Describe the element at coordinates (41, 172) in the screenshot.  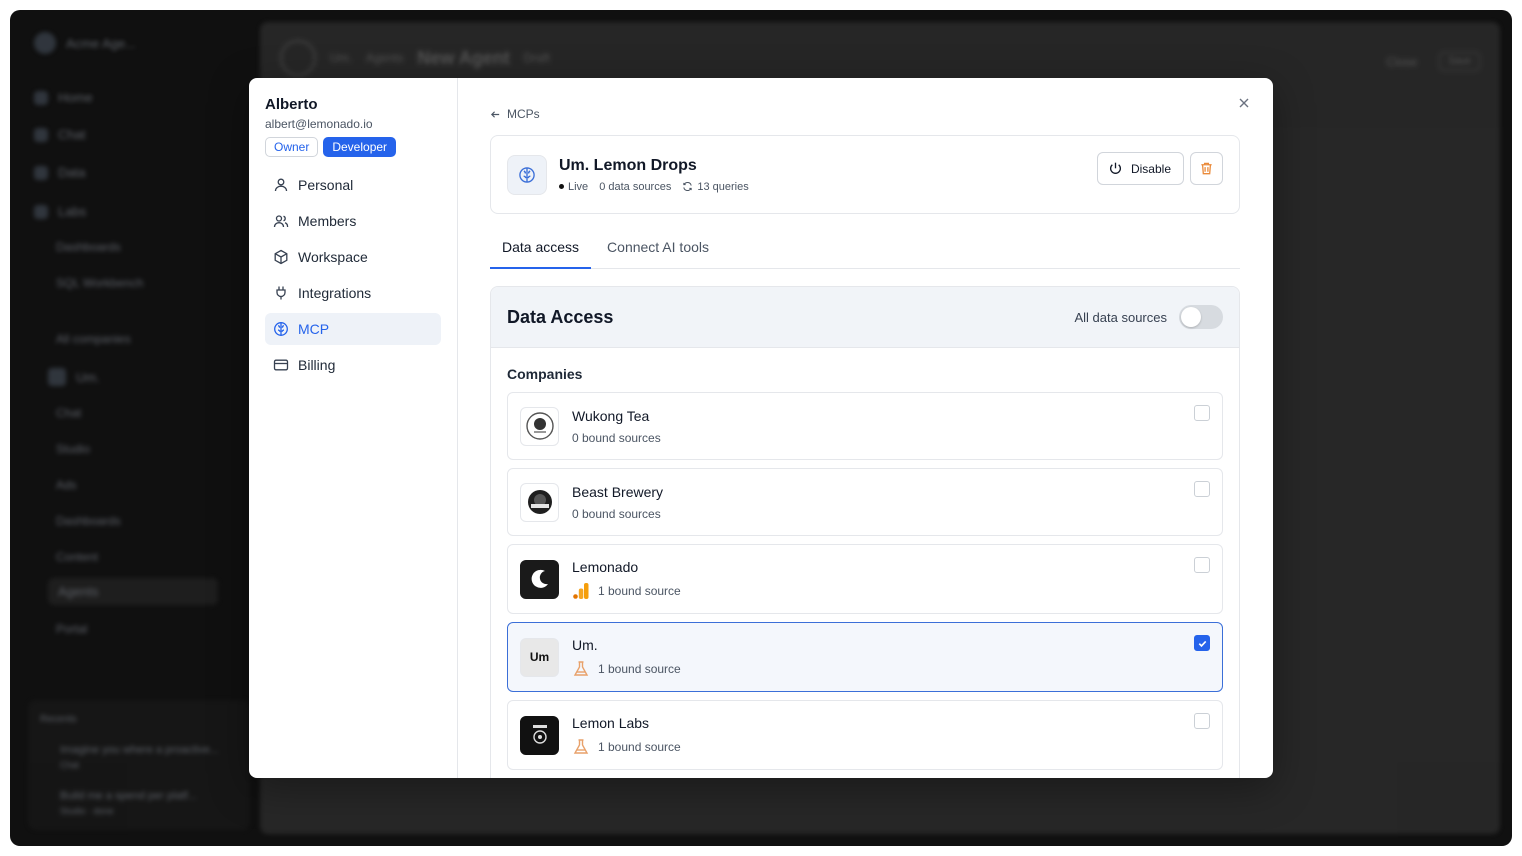
I see `data-icon` at that location.